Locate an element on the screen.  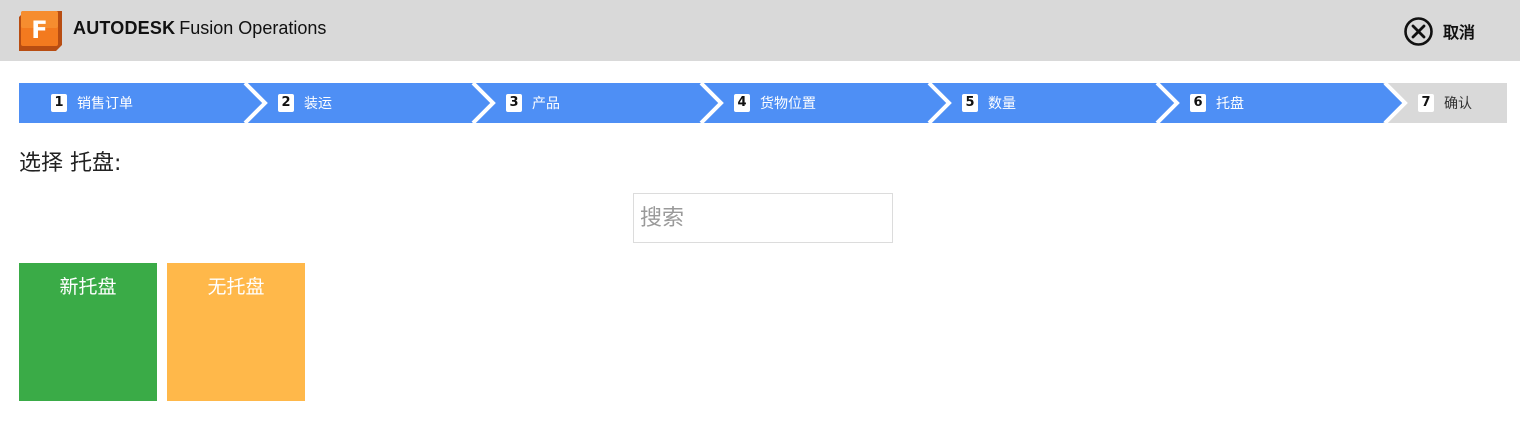
cancel-label: 取消 is located at coordinates (1459, 32).